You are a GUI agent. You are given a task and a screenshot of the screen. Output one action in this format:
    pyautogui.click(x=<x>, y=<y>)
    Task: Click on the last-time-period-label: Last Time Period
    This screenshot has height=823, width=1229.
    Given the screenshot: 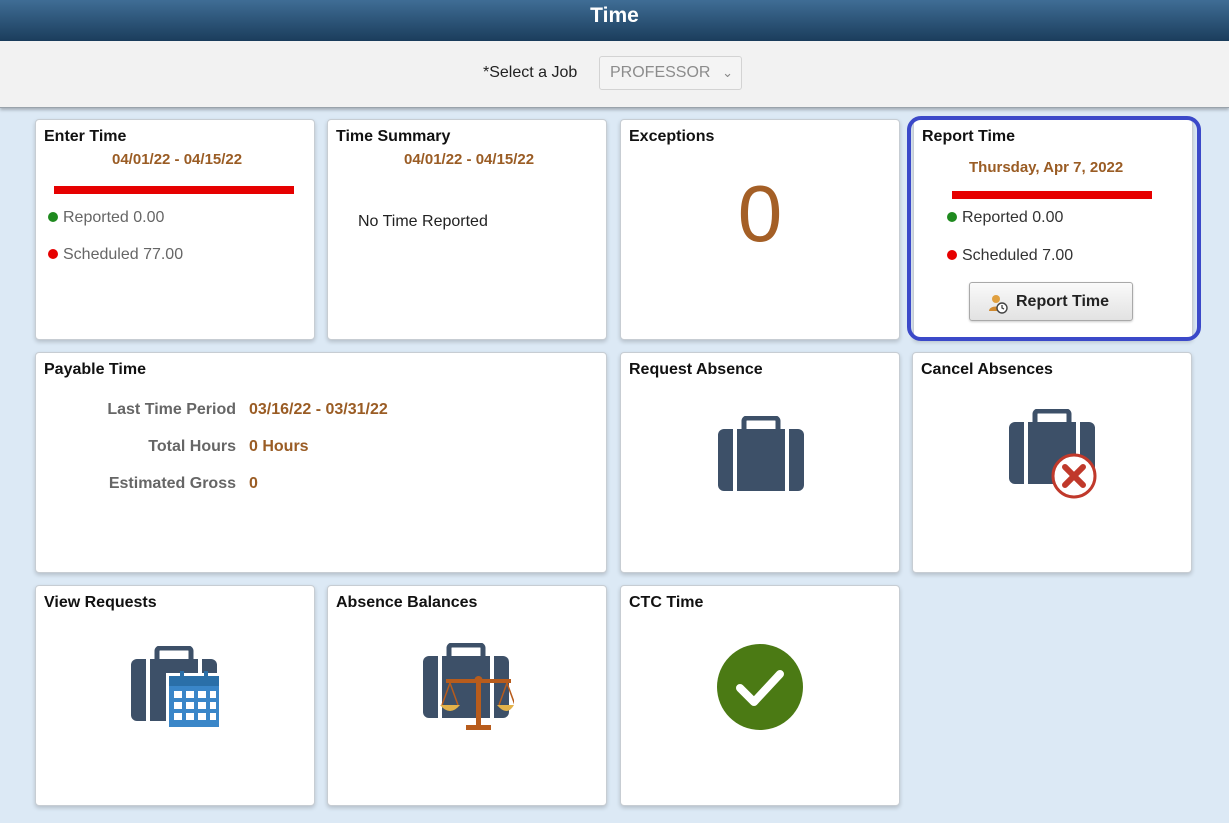 What is the action you would take?
    pyautogui.click(x=171, y=409)
    